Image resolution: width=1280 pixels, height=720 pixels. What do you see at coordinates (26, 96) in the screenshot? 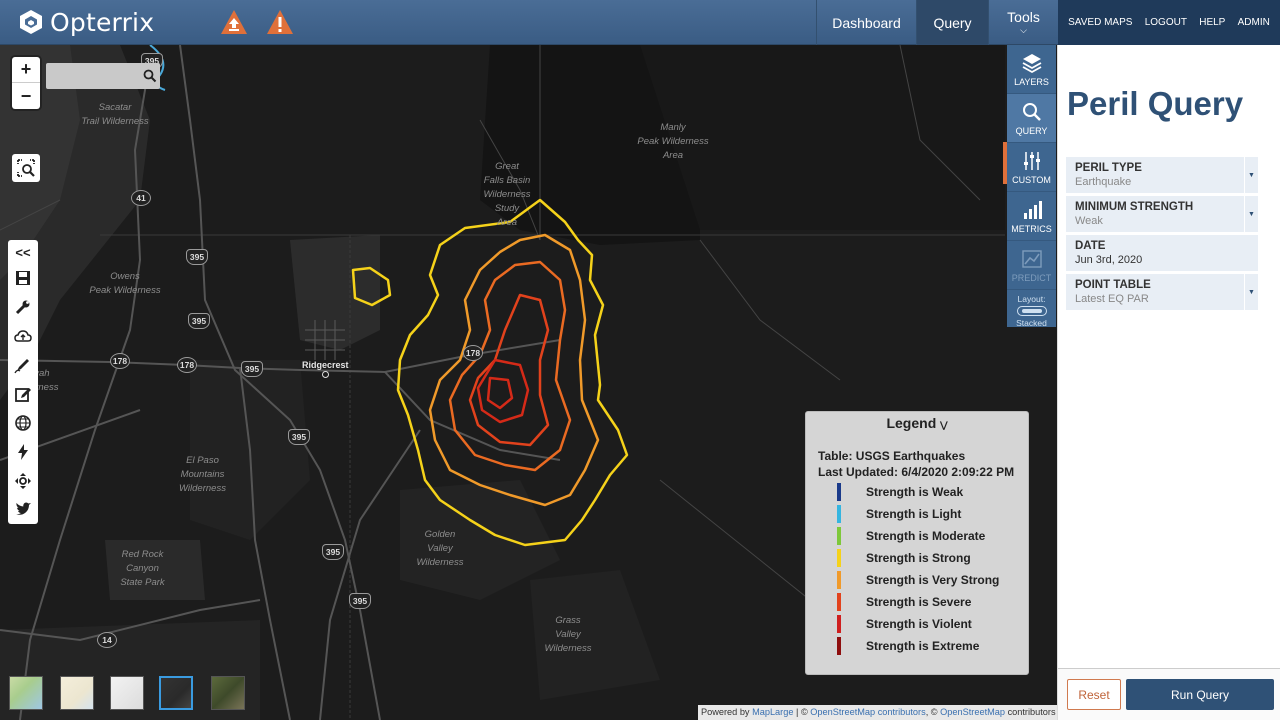
I see `zoom-out-button: −` at bounding box center [26, 96].